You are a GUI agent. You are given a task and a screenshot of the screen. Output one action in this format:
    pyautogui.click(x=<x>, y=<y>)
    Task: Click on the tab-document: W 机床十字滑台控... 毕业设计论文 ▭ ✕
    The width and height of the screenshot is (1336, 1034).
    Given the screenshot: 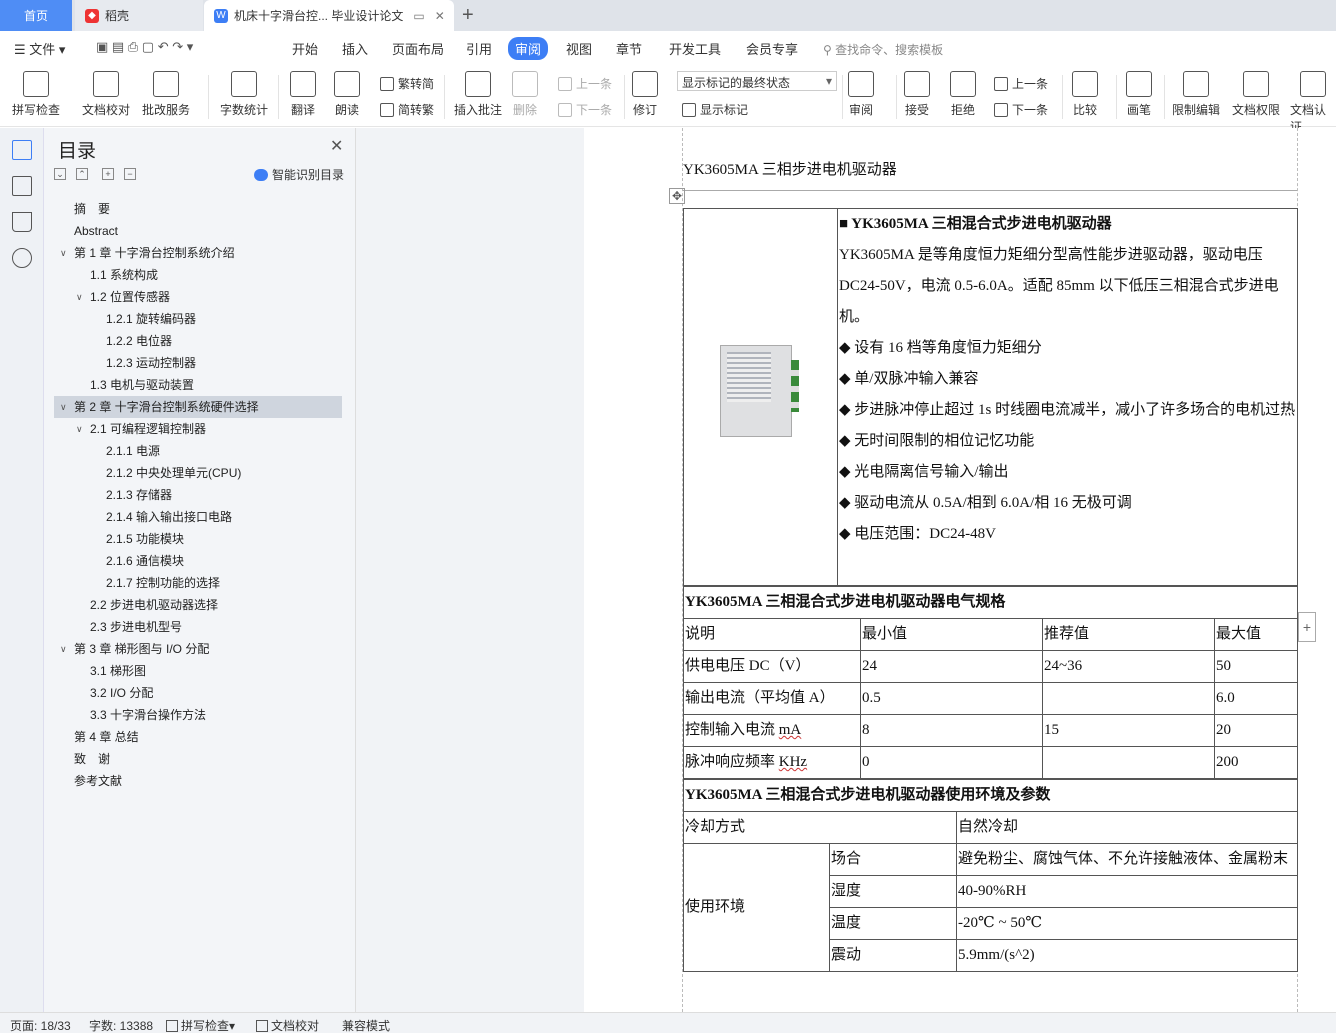 What is the action you would take?
    pyautogui.click(x=329, y=15)
    